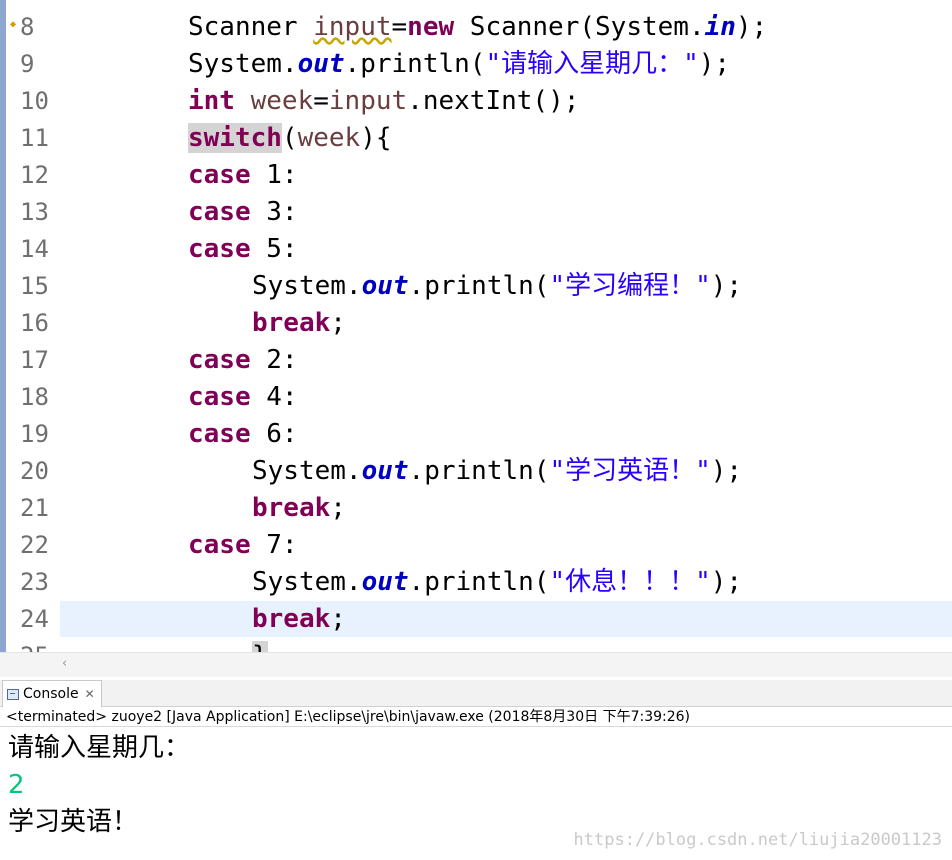 The image size is (952, 860). What do you see at coordinates (630, 286) in the screenshot?
I see `token: "学习编程！"` at bounding box center [630, 286].